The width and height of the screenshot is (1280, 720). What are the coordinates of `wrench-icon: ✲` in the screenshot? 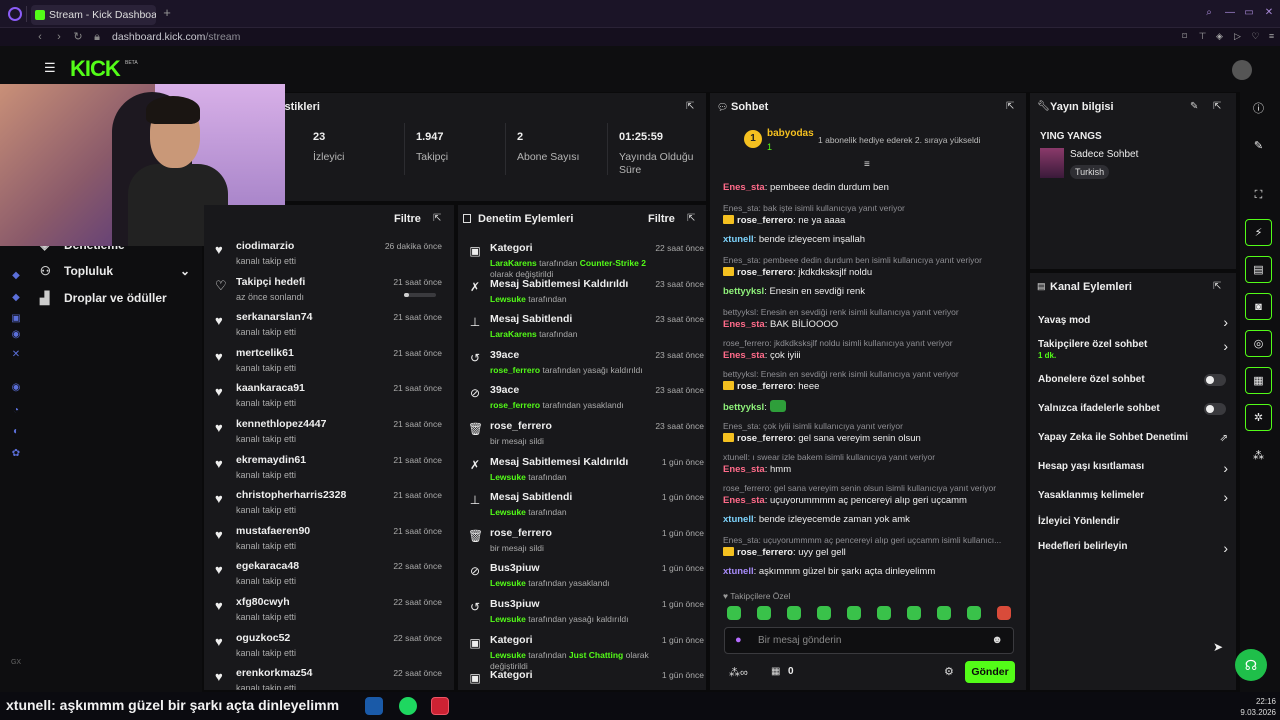 It's located at (1258, 417).